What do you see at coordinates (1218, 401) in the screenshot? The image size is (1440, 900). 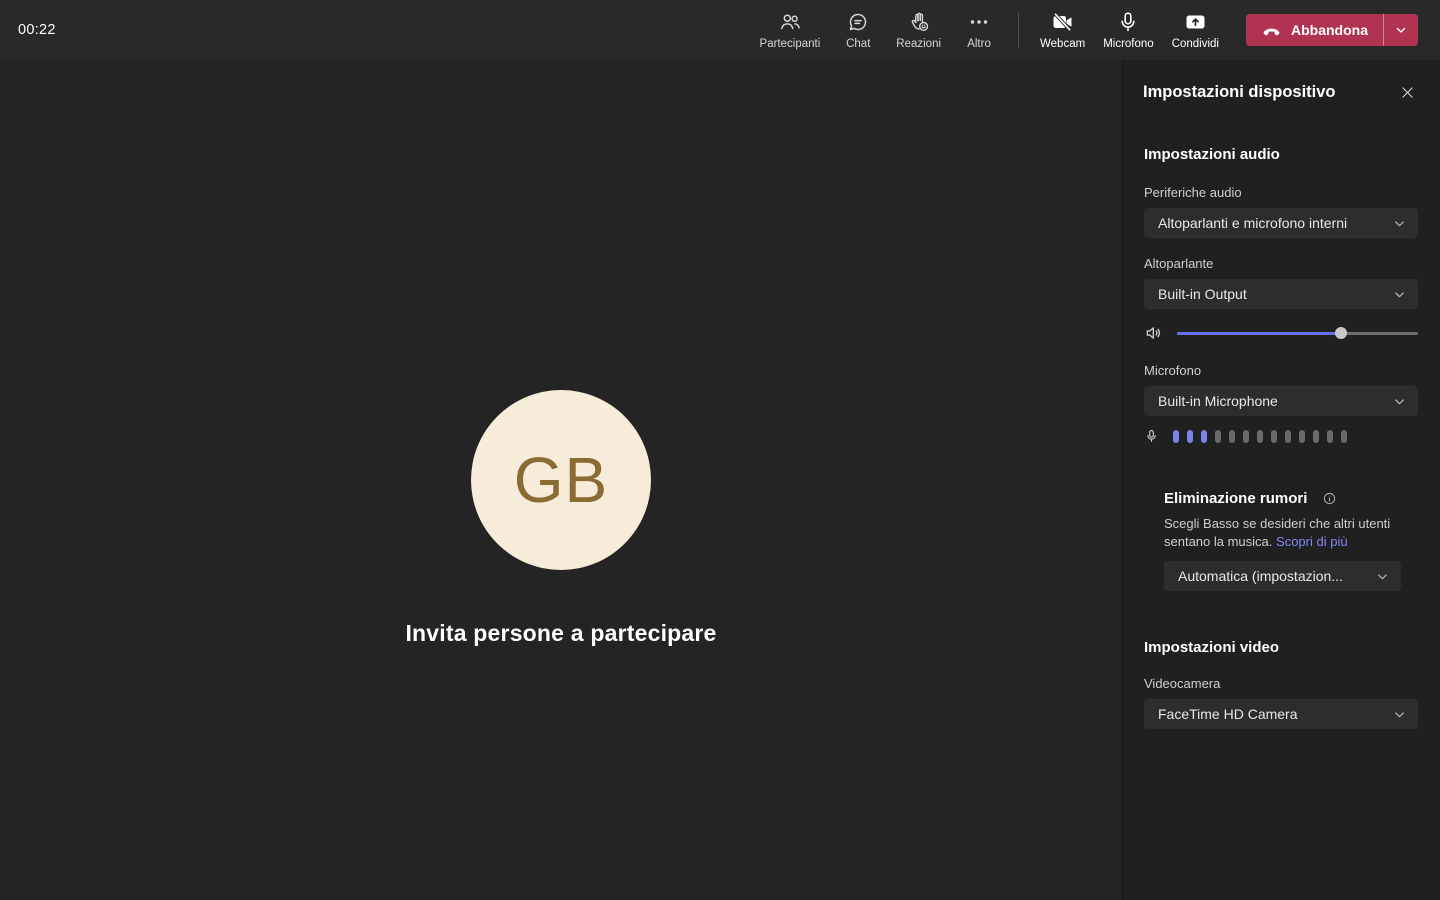 I see `microphone-value: Built-in Microphone` at bounding box center [1218, 401].